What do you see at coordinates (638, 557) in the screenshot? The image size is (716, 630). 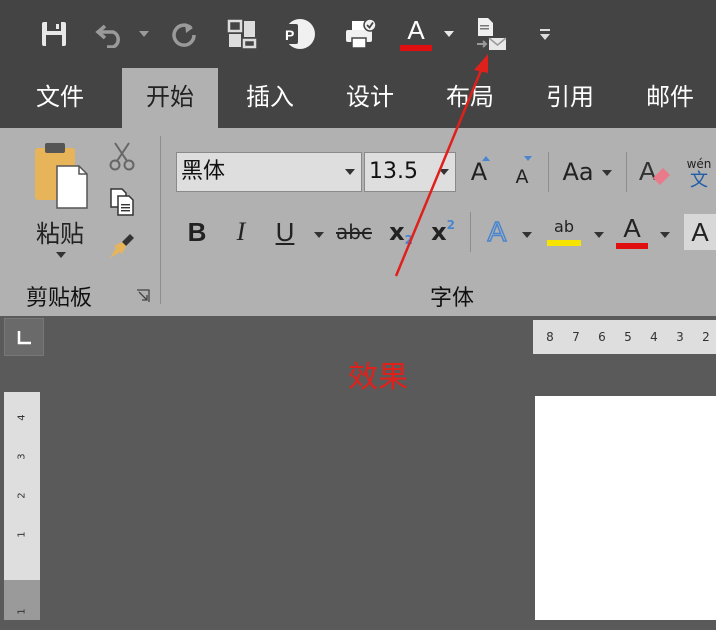 I see `watermark-brand-cn: 经验` at bounding box center [638, 557].